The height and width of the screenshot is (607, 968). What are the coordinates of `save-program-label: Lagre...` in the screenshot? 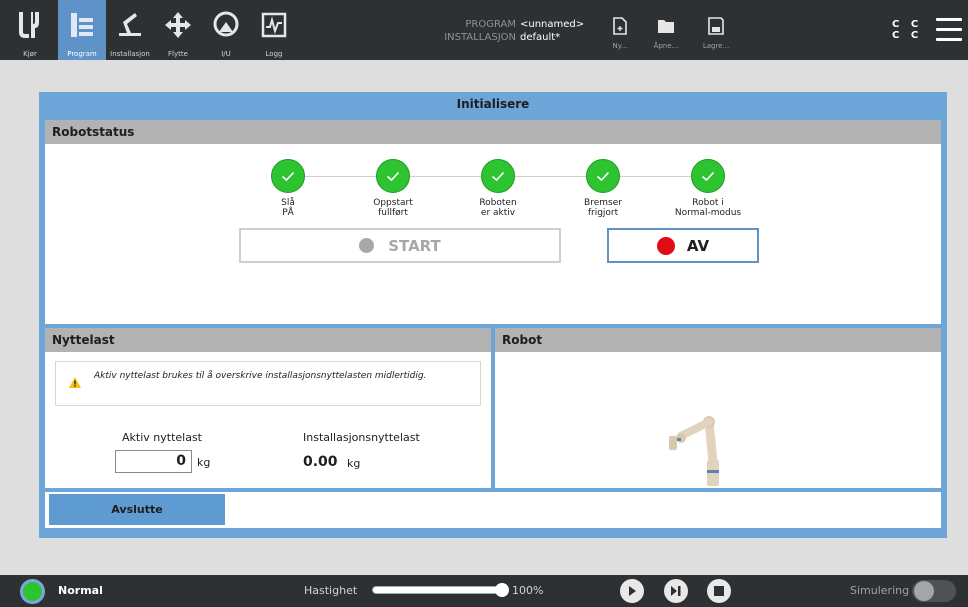 It's located at (716, 46).